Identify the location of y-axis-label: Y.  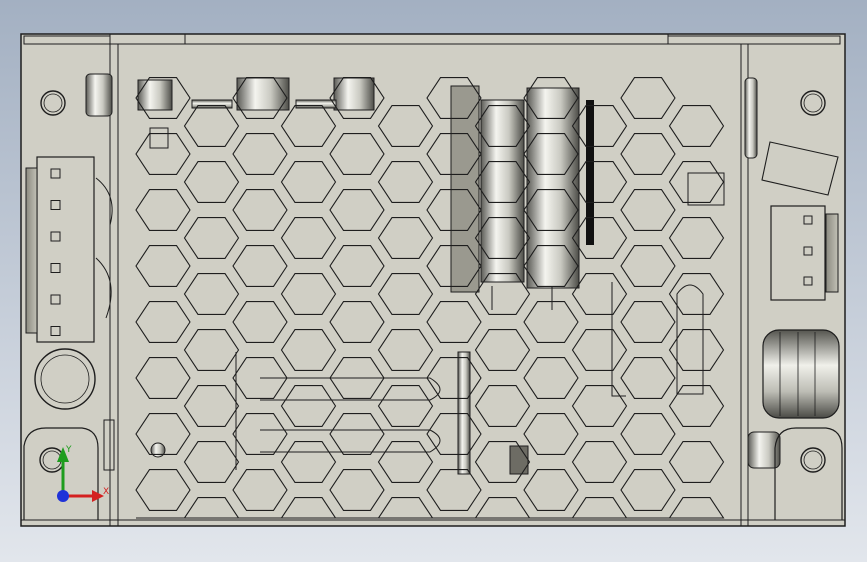
(68, 450).